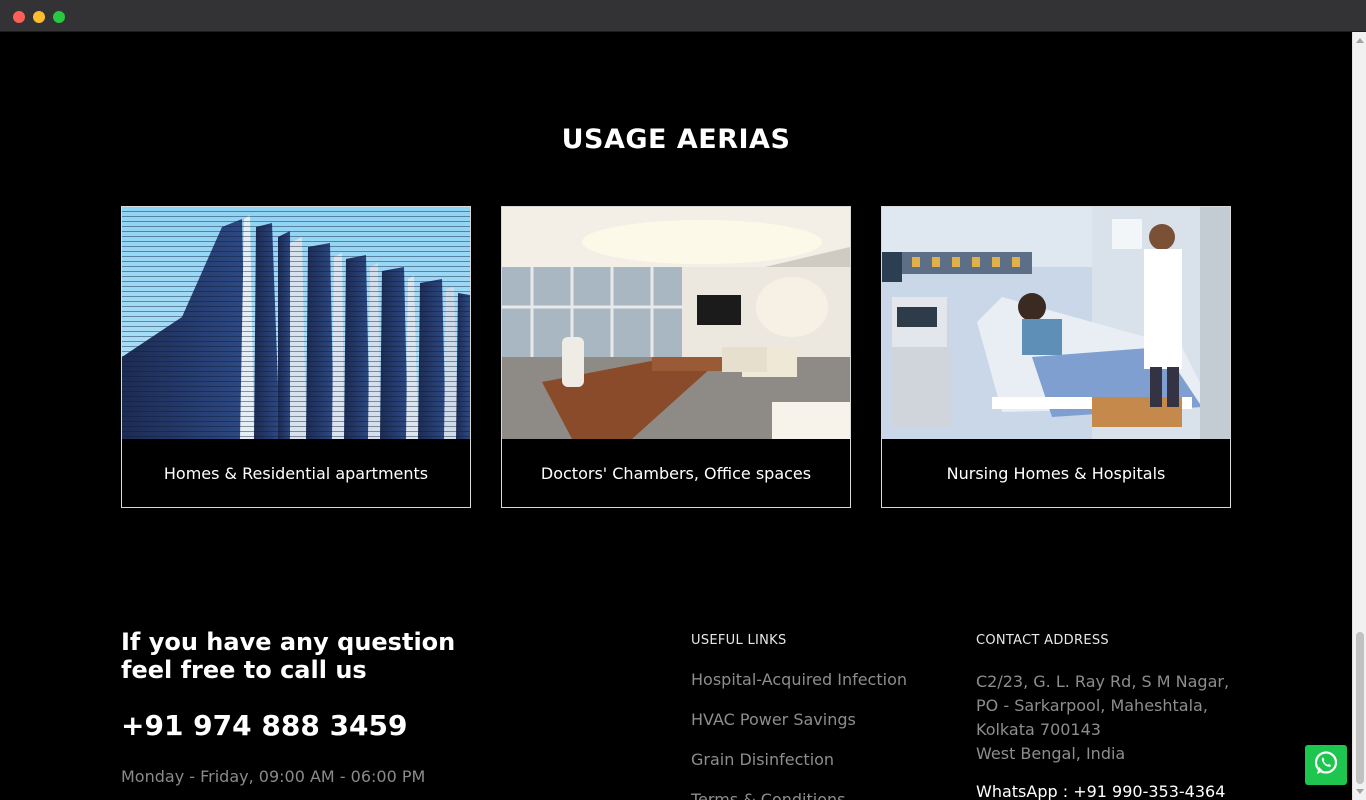  I want to click on link-grain-disinfection: Grain Disinfection, so click(762, 759).